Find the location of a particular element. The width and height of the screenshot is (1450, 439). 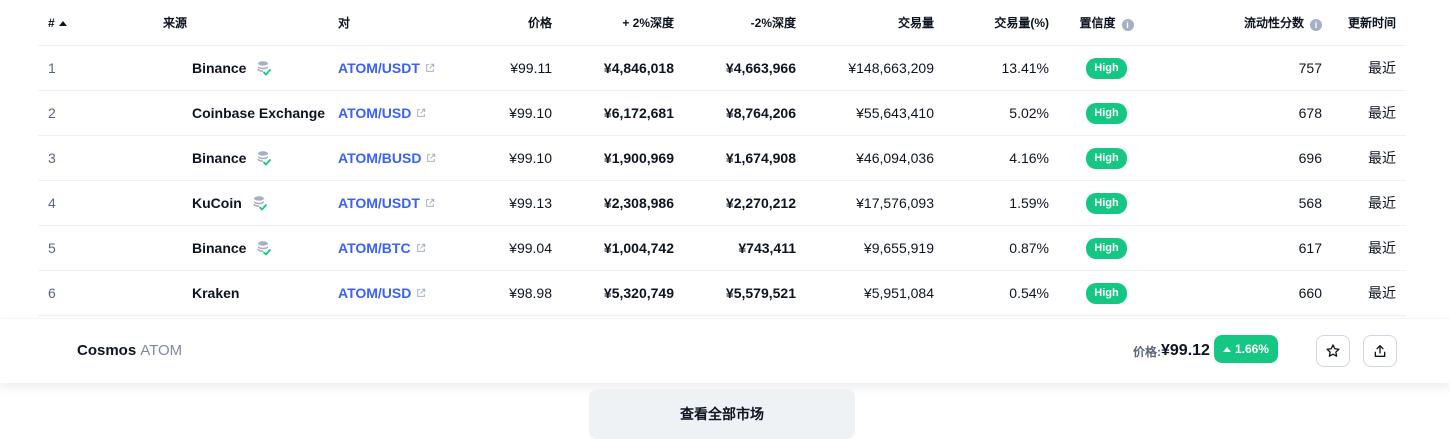

row-depth-minus: ¥4,663,966 is located at coordinates (735, 68).